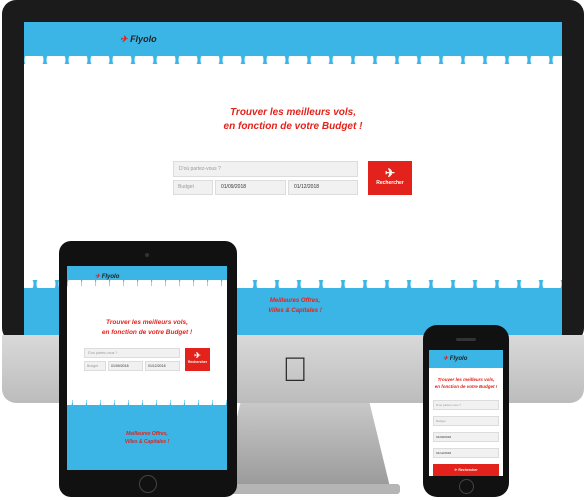 Image resolution: width=584 pixels, height=500 pixels. I want to click on imac-stand, so click(305, 445).